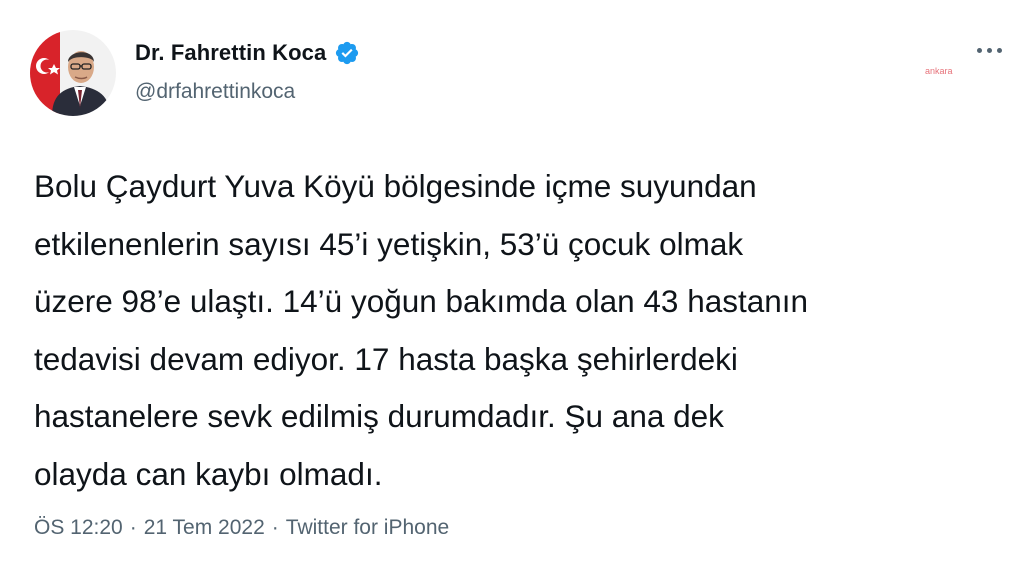  I want to click on tweet-source: Twitter for iPhone, so click(367, 528).